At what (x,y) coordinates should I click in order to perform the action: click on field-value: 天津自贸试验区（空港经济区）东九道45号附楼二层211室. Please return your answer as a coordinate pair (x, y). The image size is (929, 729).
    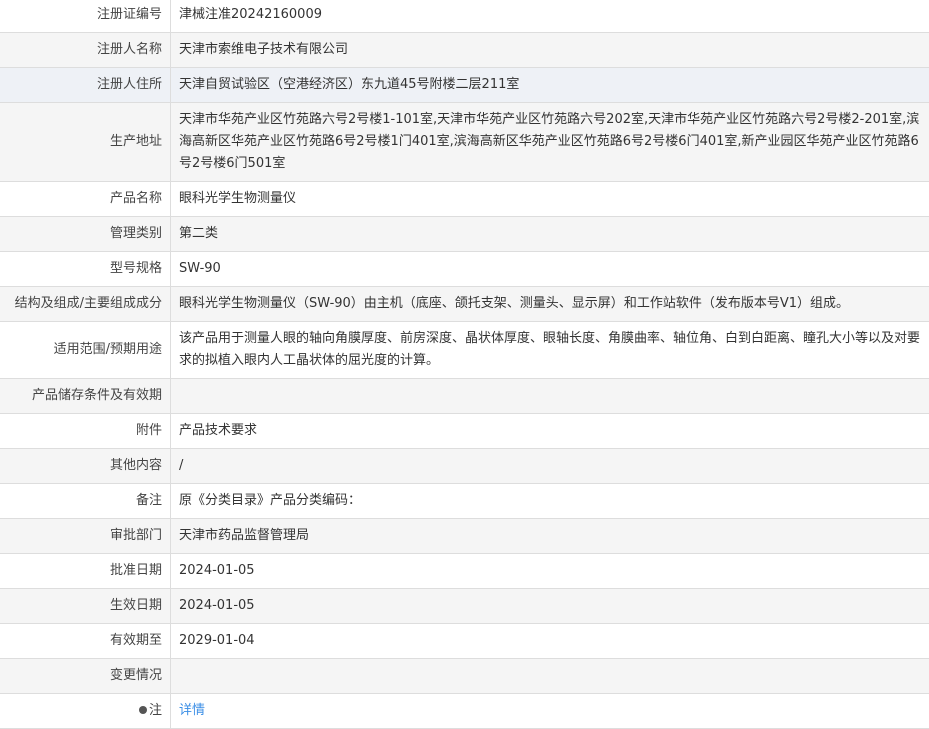
    Looking at the image, I should click on (550, 85).